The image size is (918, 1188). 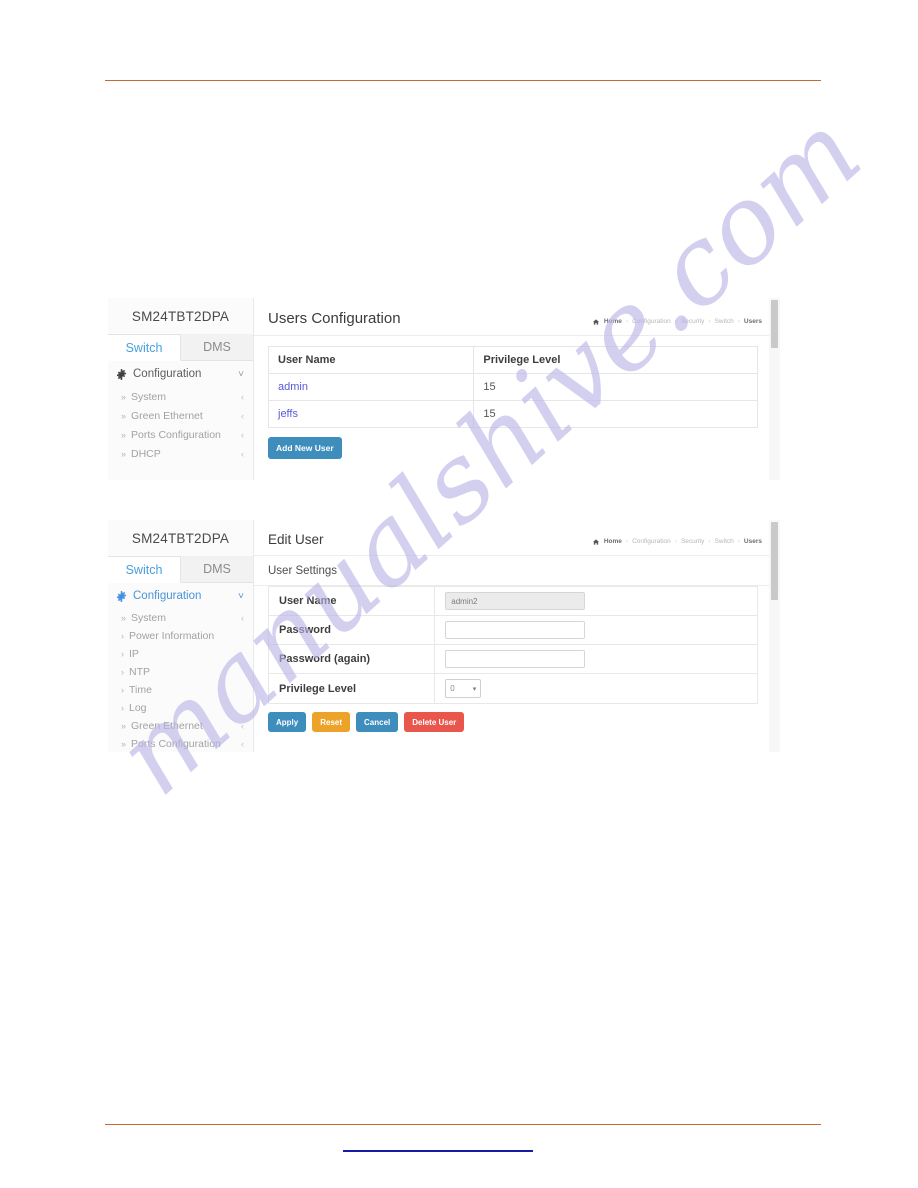 I want to click on sidebar-item-time: › Time, so click(x=180, y=690).